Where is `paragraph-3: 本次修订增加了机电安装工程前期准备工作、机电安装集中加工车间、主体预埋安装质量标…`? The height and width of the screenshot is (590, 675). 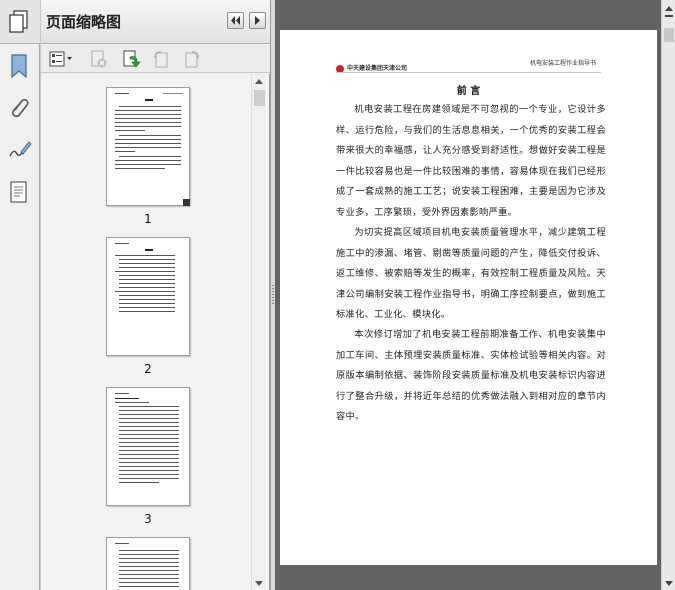 paragraph-3: 本次修订增加了机电安装工程前期准备工作、机电安装集中加工车间、主体预埋安装质量标… is located at coordinates (471, 375).